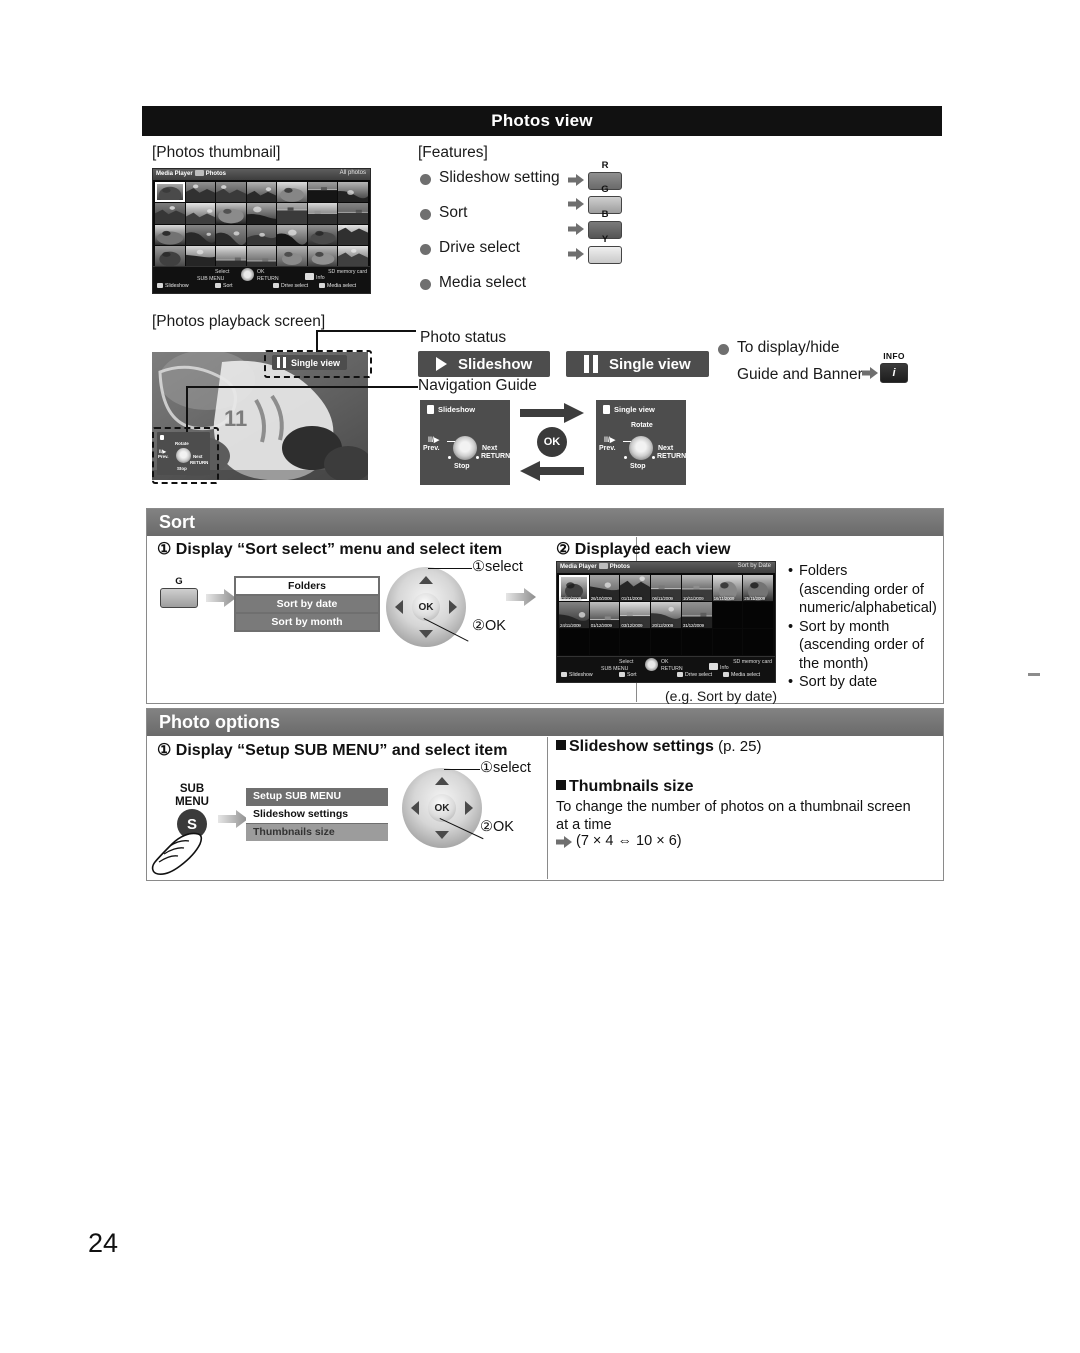  I want to click on ok-button-icon: OK, so click(552, 442).